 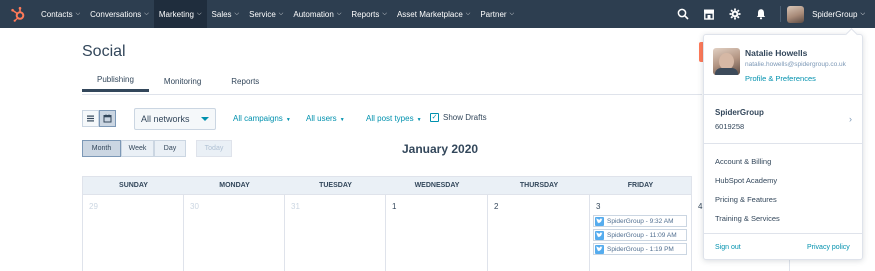 What do you see at coordinates (780, 78) in the screenshot?
I see `profile-preferences-link: Profile & Preferences` at bounding box center [780, 78].